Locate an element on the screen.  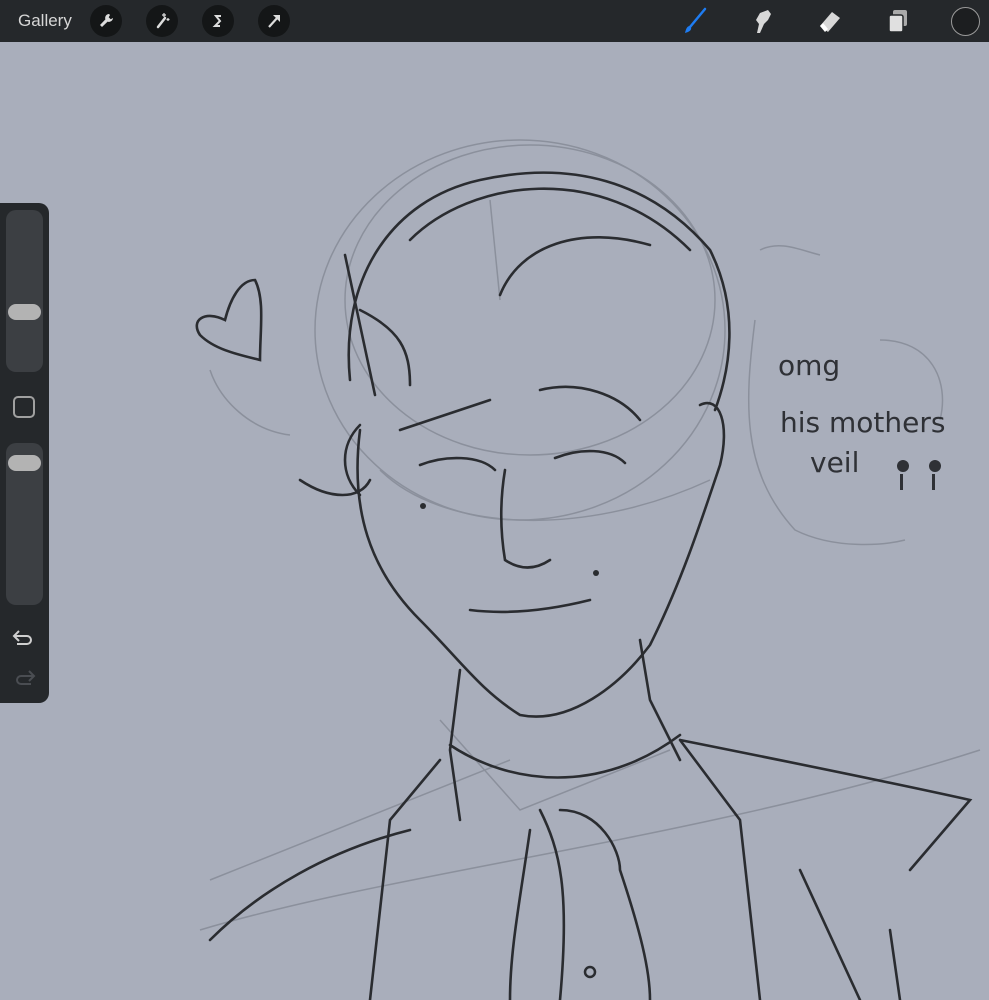
selection-button is located at coordinates (217, 21).